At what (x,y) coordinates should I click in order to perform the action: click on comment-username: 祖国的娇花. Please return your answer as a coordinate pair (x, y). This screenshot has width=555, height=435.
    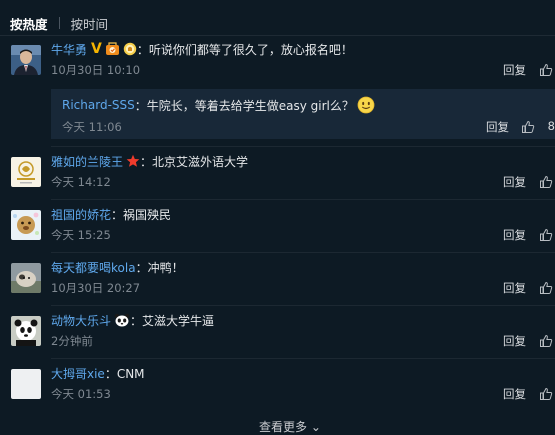
    Looking at the image, I should click on (81, 214).